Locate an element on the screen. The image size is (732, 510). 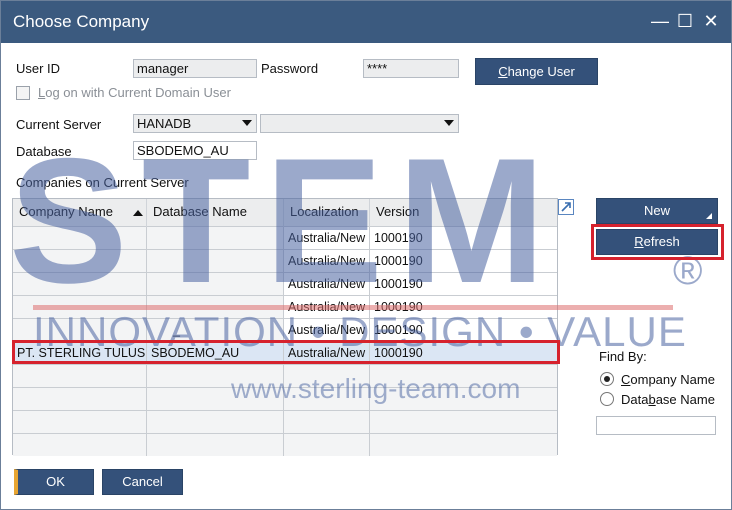
change-user-button: Change User is located at coordinates (536, 71).